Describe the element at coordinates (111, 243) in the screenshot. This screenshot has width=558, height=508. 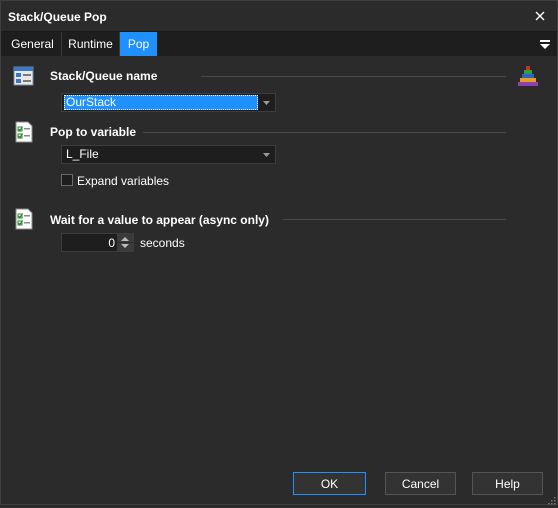
I see `wait-seconds-value: 0` at that location.